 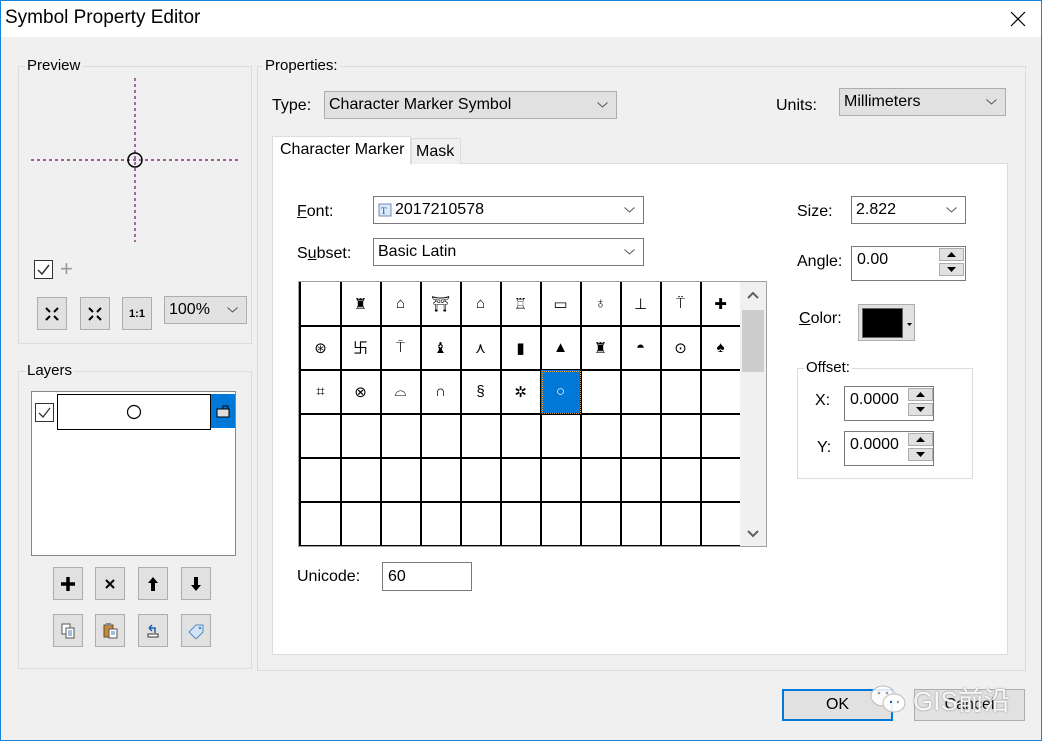 What do you see at coordinates (436, 151) in the screenshot?
I see `tab-mask: Mask` at bounding box center [436, 151].